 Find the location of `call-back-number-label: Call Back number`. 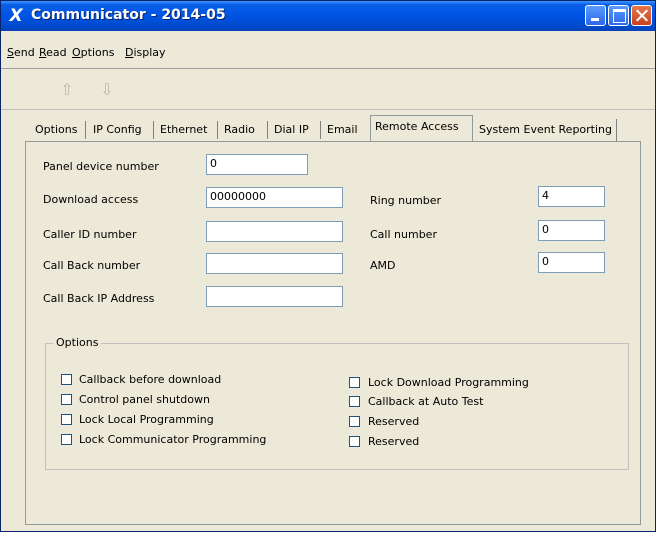

call-back-number-label: Call Back number is located at coordinates (92, 265).